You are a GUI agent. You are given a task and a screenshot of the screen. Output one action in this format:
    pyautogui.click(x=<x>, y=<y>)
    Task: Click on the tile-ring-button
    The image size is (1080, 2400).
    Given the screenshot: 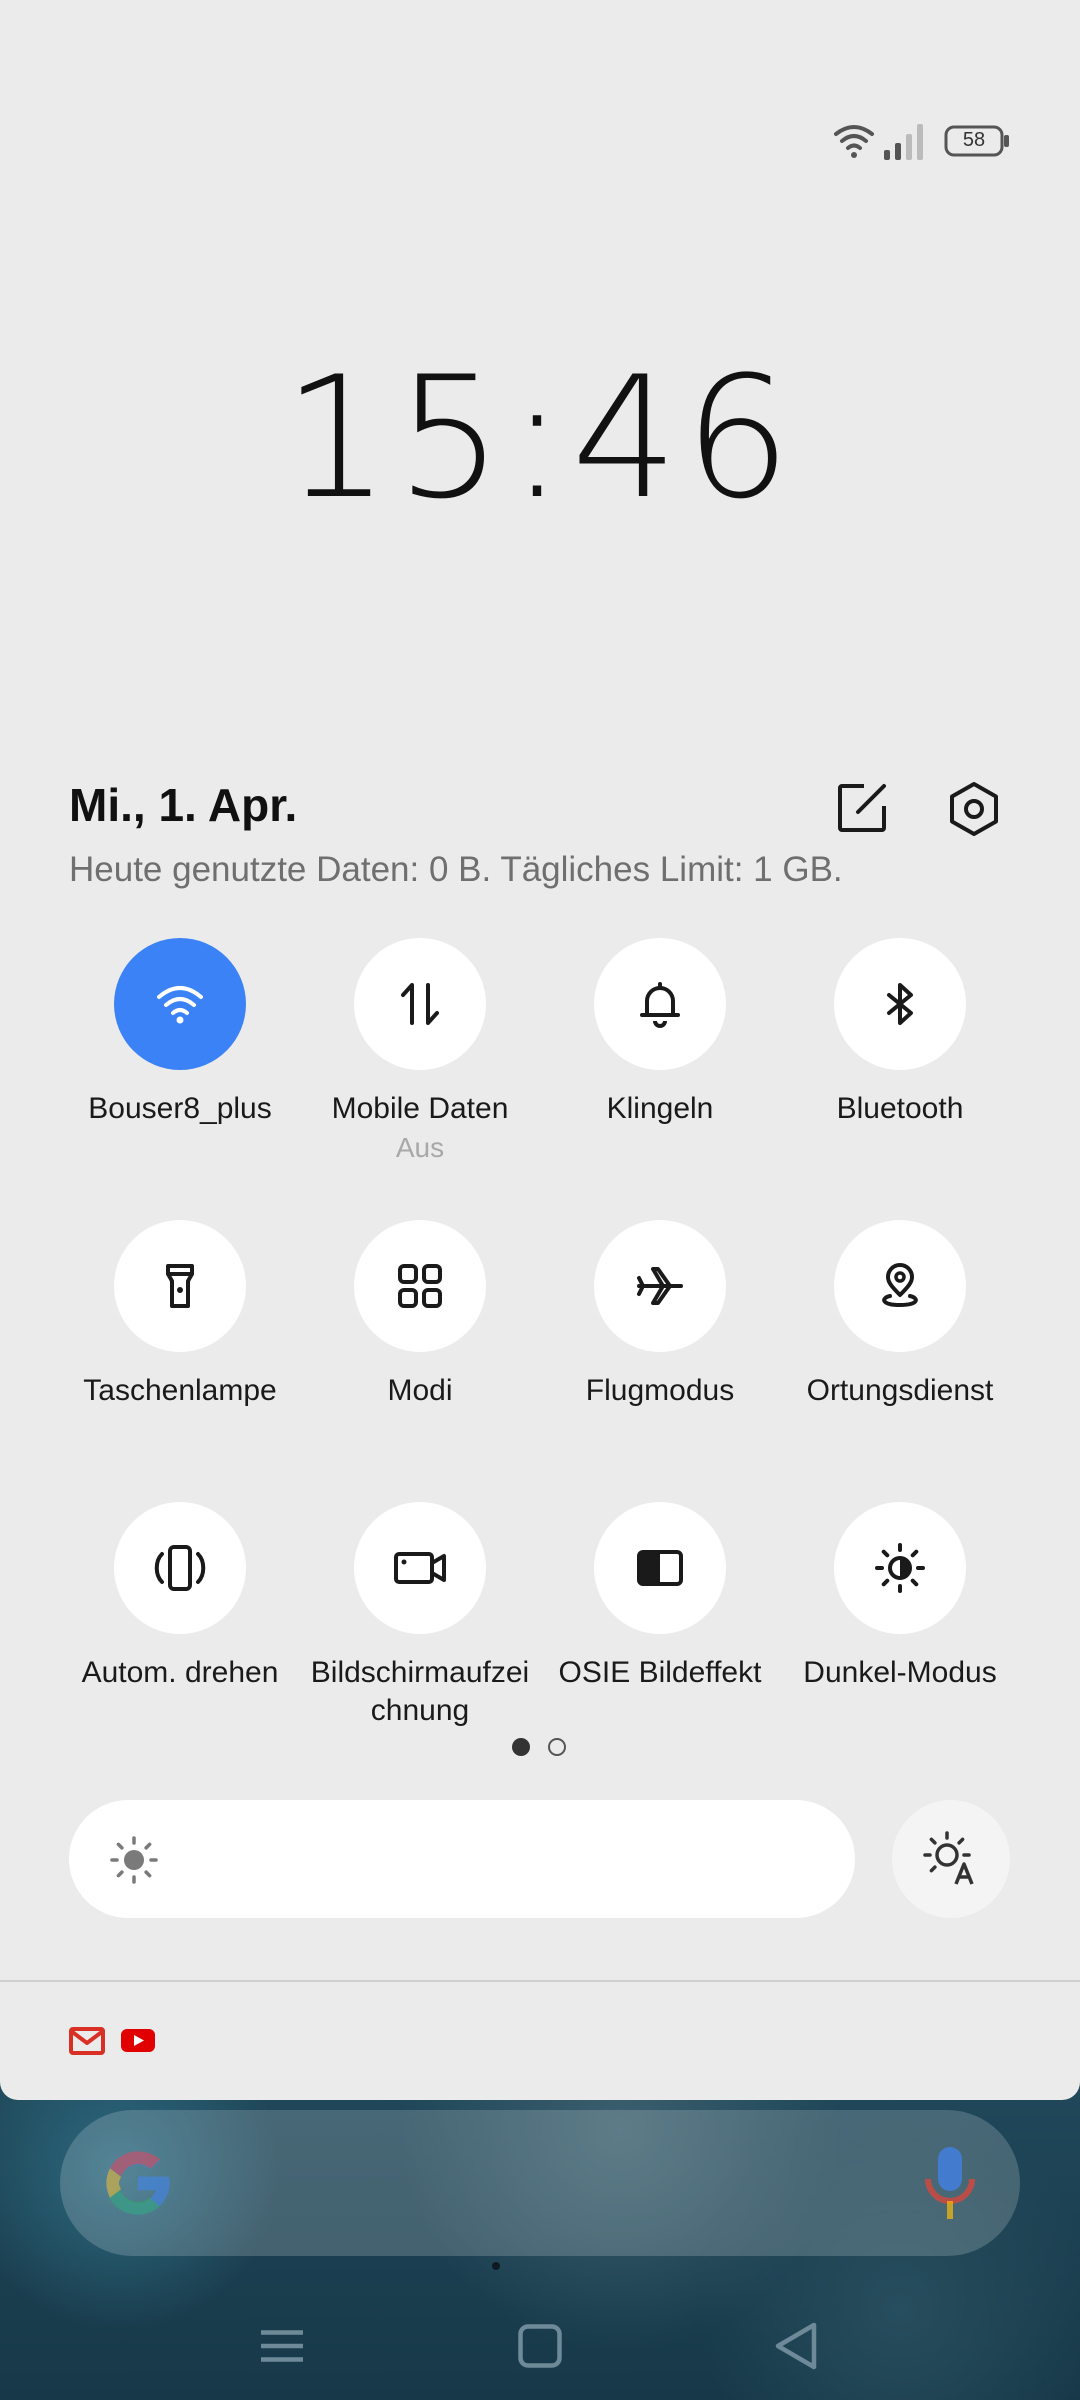 What is the action you would take?
    pyautogui.click(x=660, y=1004)
    